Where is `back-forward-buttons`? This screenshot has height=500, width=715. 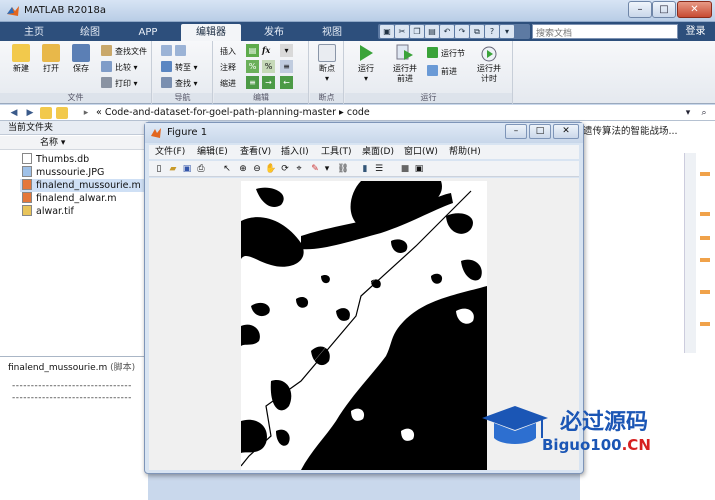
back-forward-buttons is located at coordinates (175, 51).